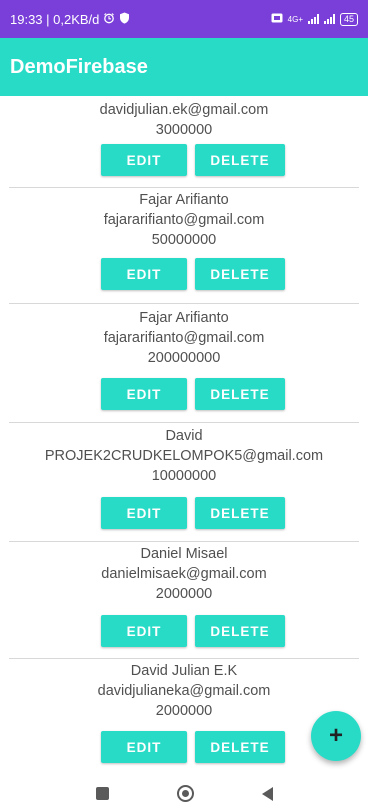 The image size is (368, 807). I want to click on recents-square-icon, so click(102, 793).